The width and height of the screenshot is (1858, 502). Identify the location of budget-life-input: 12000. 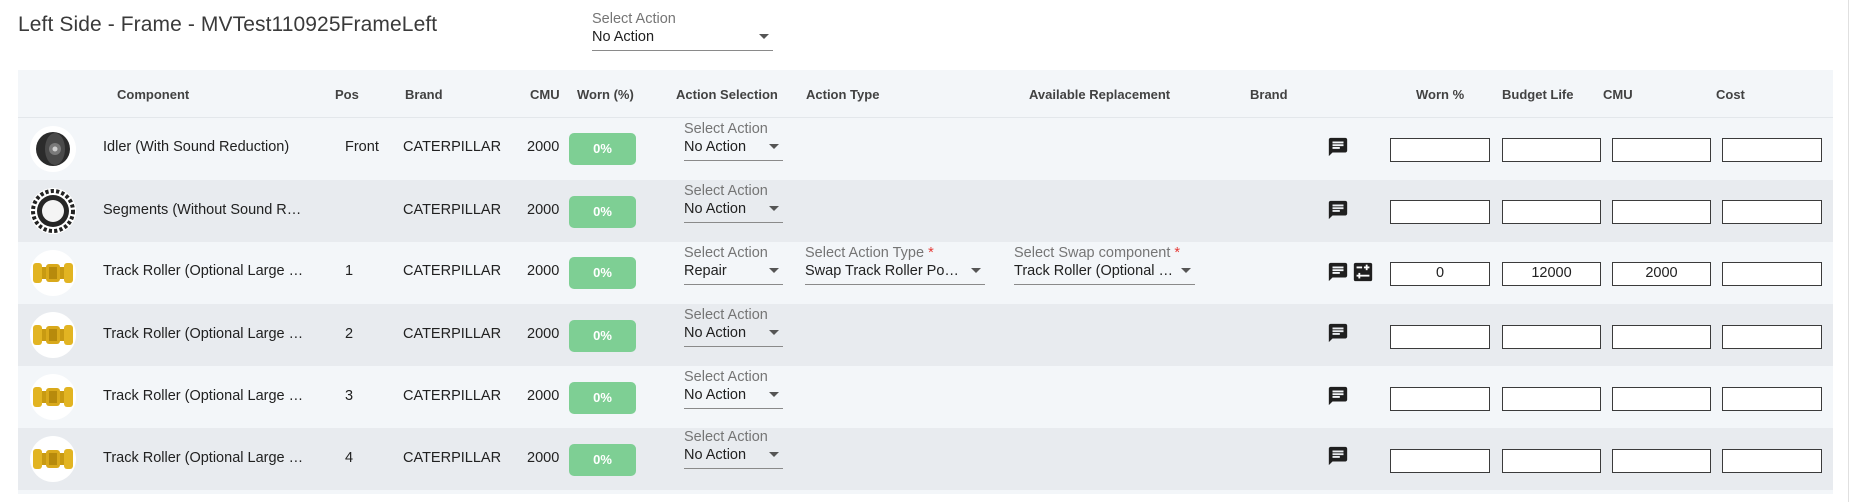
(1551, 274).